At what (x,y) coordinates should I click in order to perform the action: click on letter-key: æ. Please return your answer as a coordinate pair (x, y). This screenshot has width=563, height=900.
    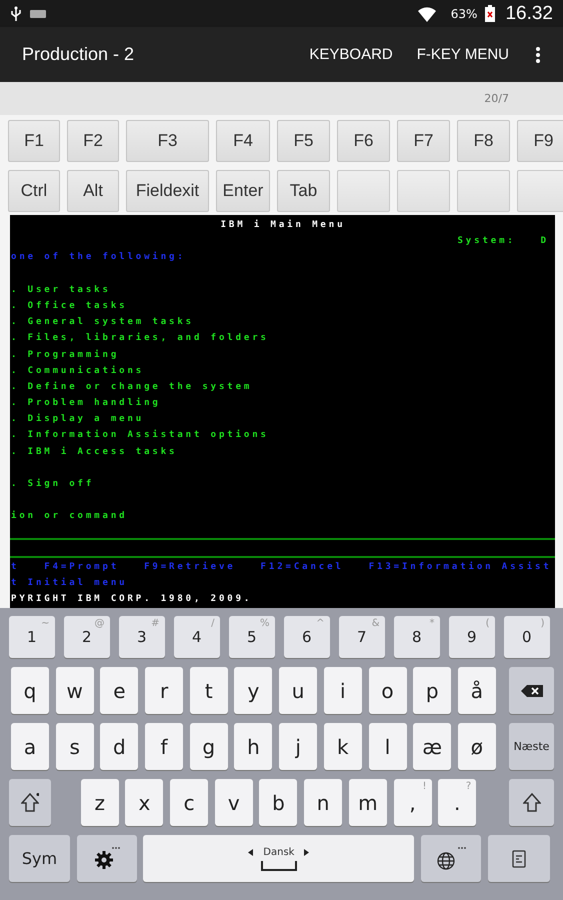
    Looking at the image, I should click on (432, 746).